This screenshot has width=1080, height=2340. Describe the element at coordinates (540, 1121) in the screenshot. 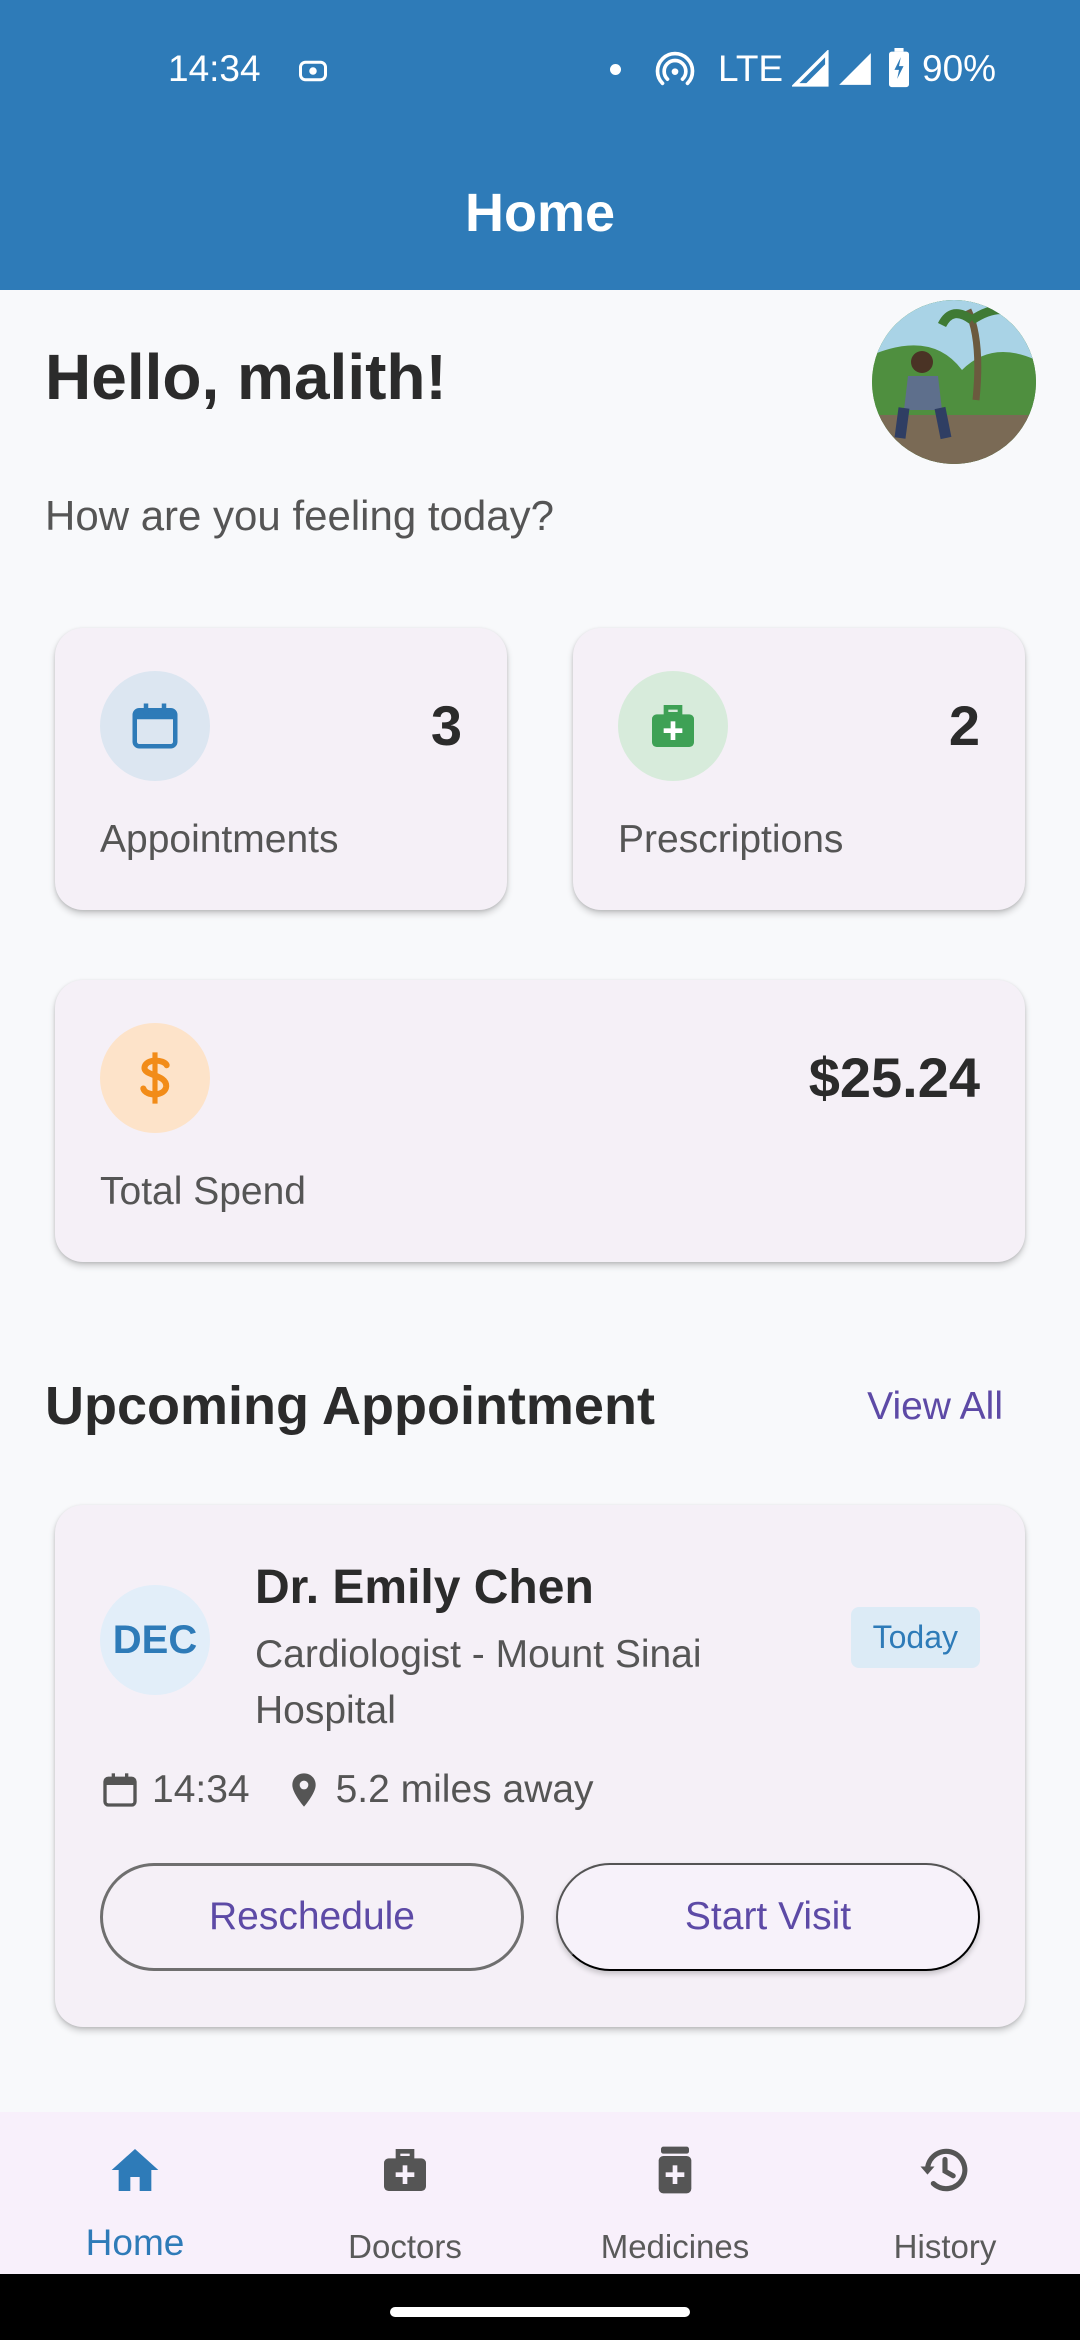

I see `total-spend-card: $25.24 Total Spend` at that location.